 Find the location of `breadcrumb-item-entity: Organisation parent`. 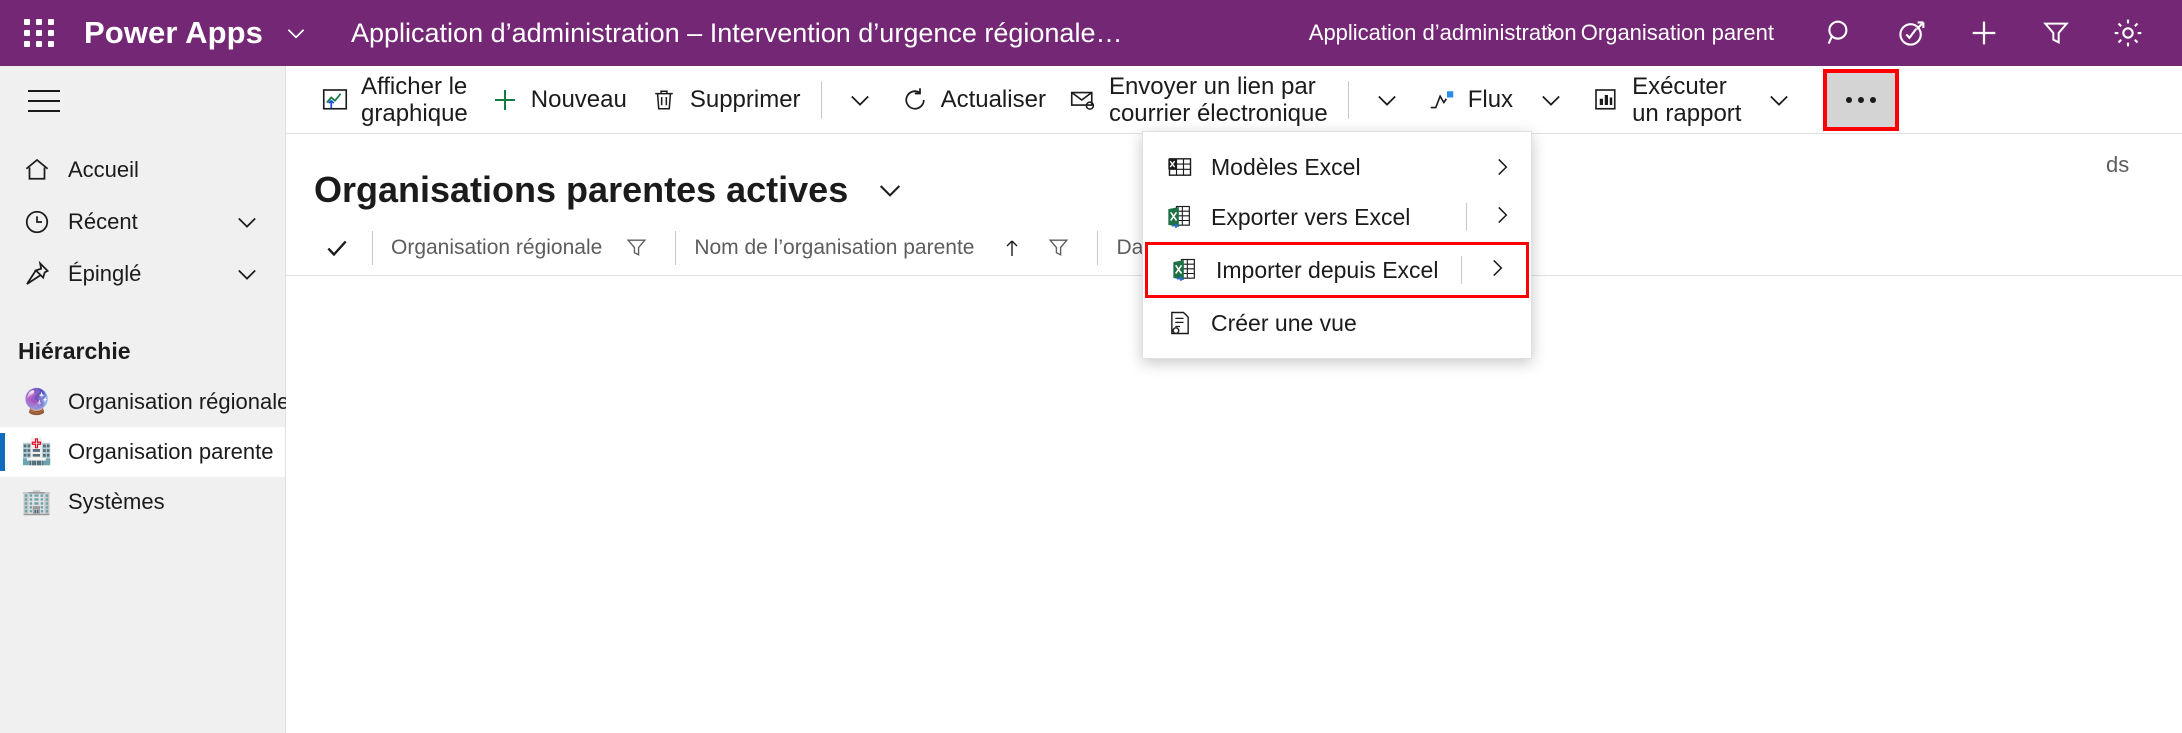

breadcrumb-item-entity: Organisation parent is located at coordinates (1677, 33).